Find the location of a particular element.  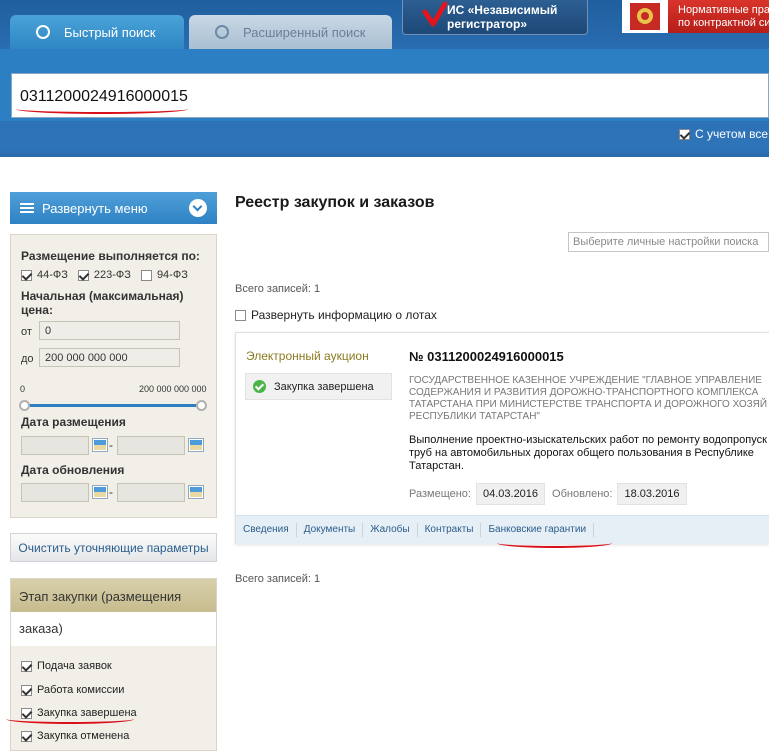

placement-label: Размещение выполняется по: is located at coordinates (110, 256).